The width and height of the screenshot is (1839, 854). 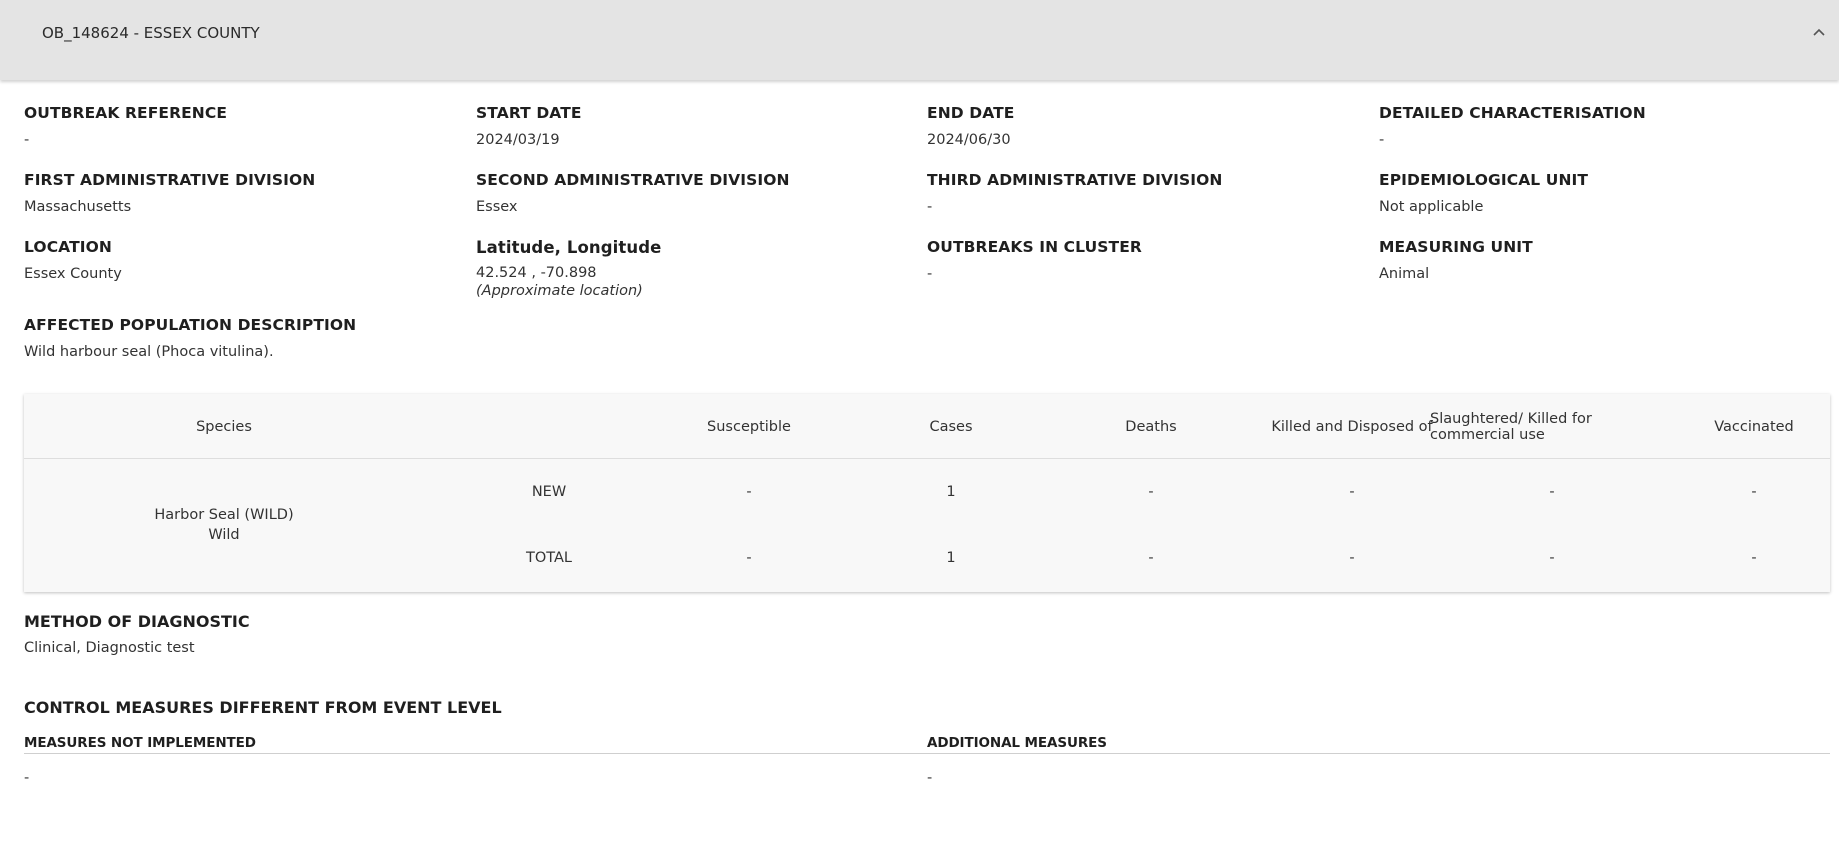 I want to click on row-label: TOTAL, so click(x=549, y=558).